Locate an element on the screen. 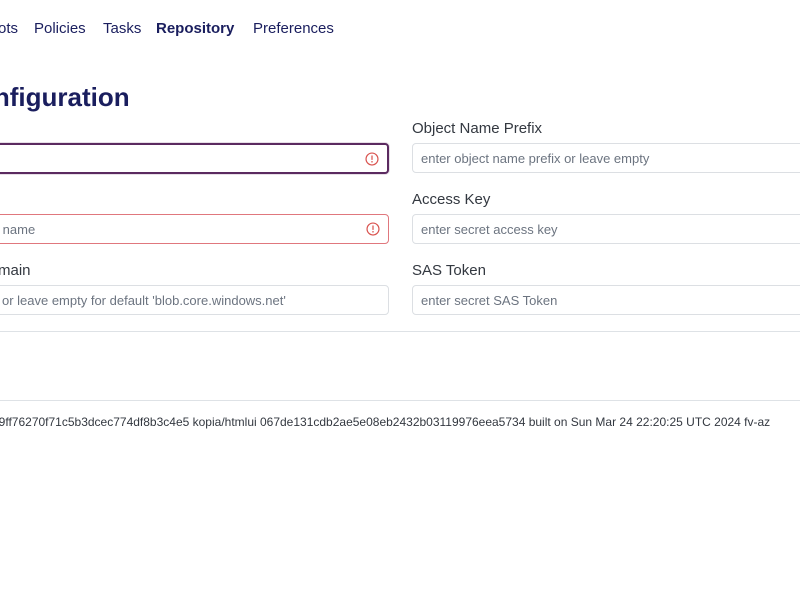  access-key-field is located at coordinates (606, 229).